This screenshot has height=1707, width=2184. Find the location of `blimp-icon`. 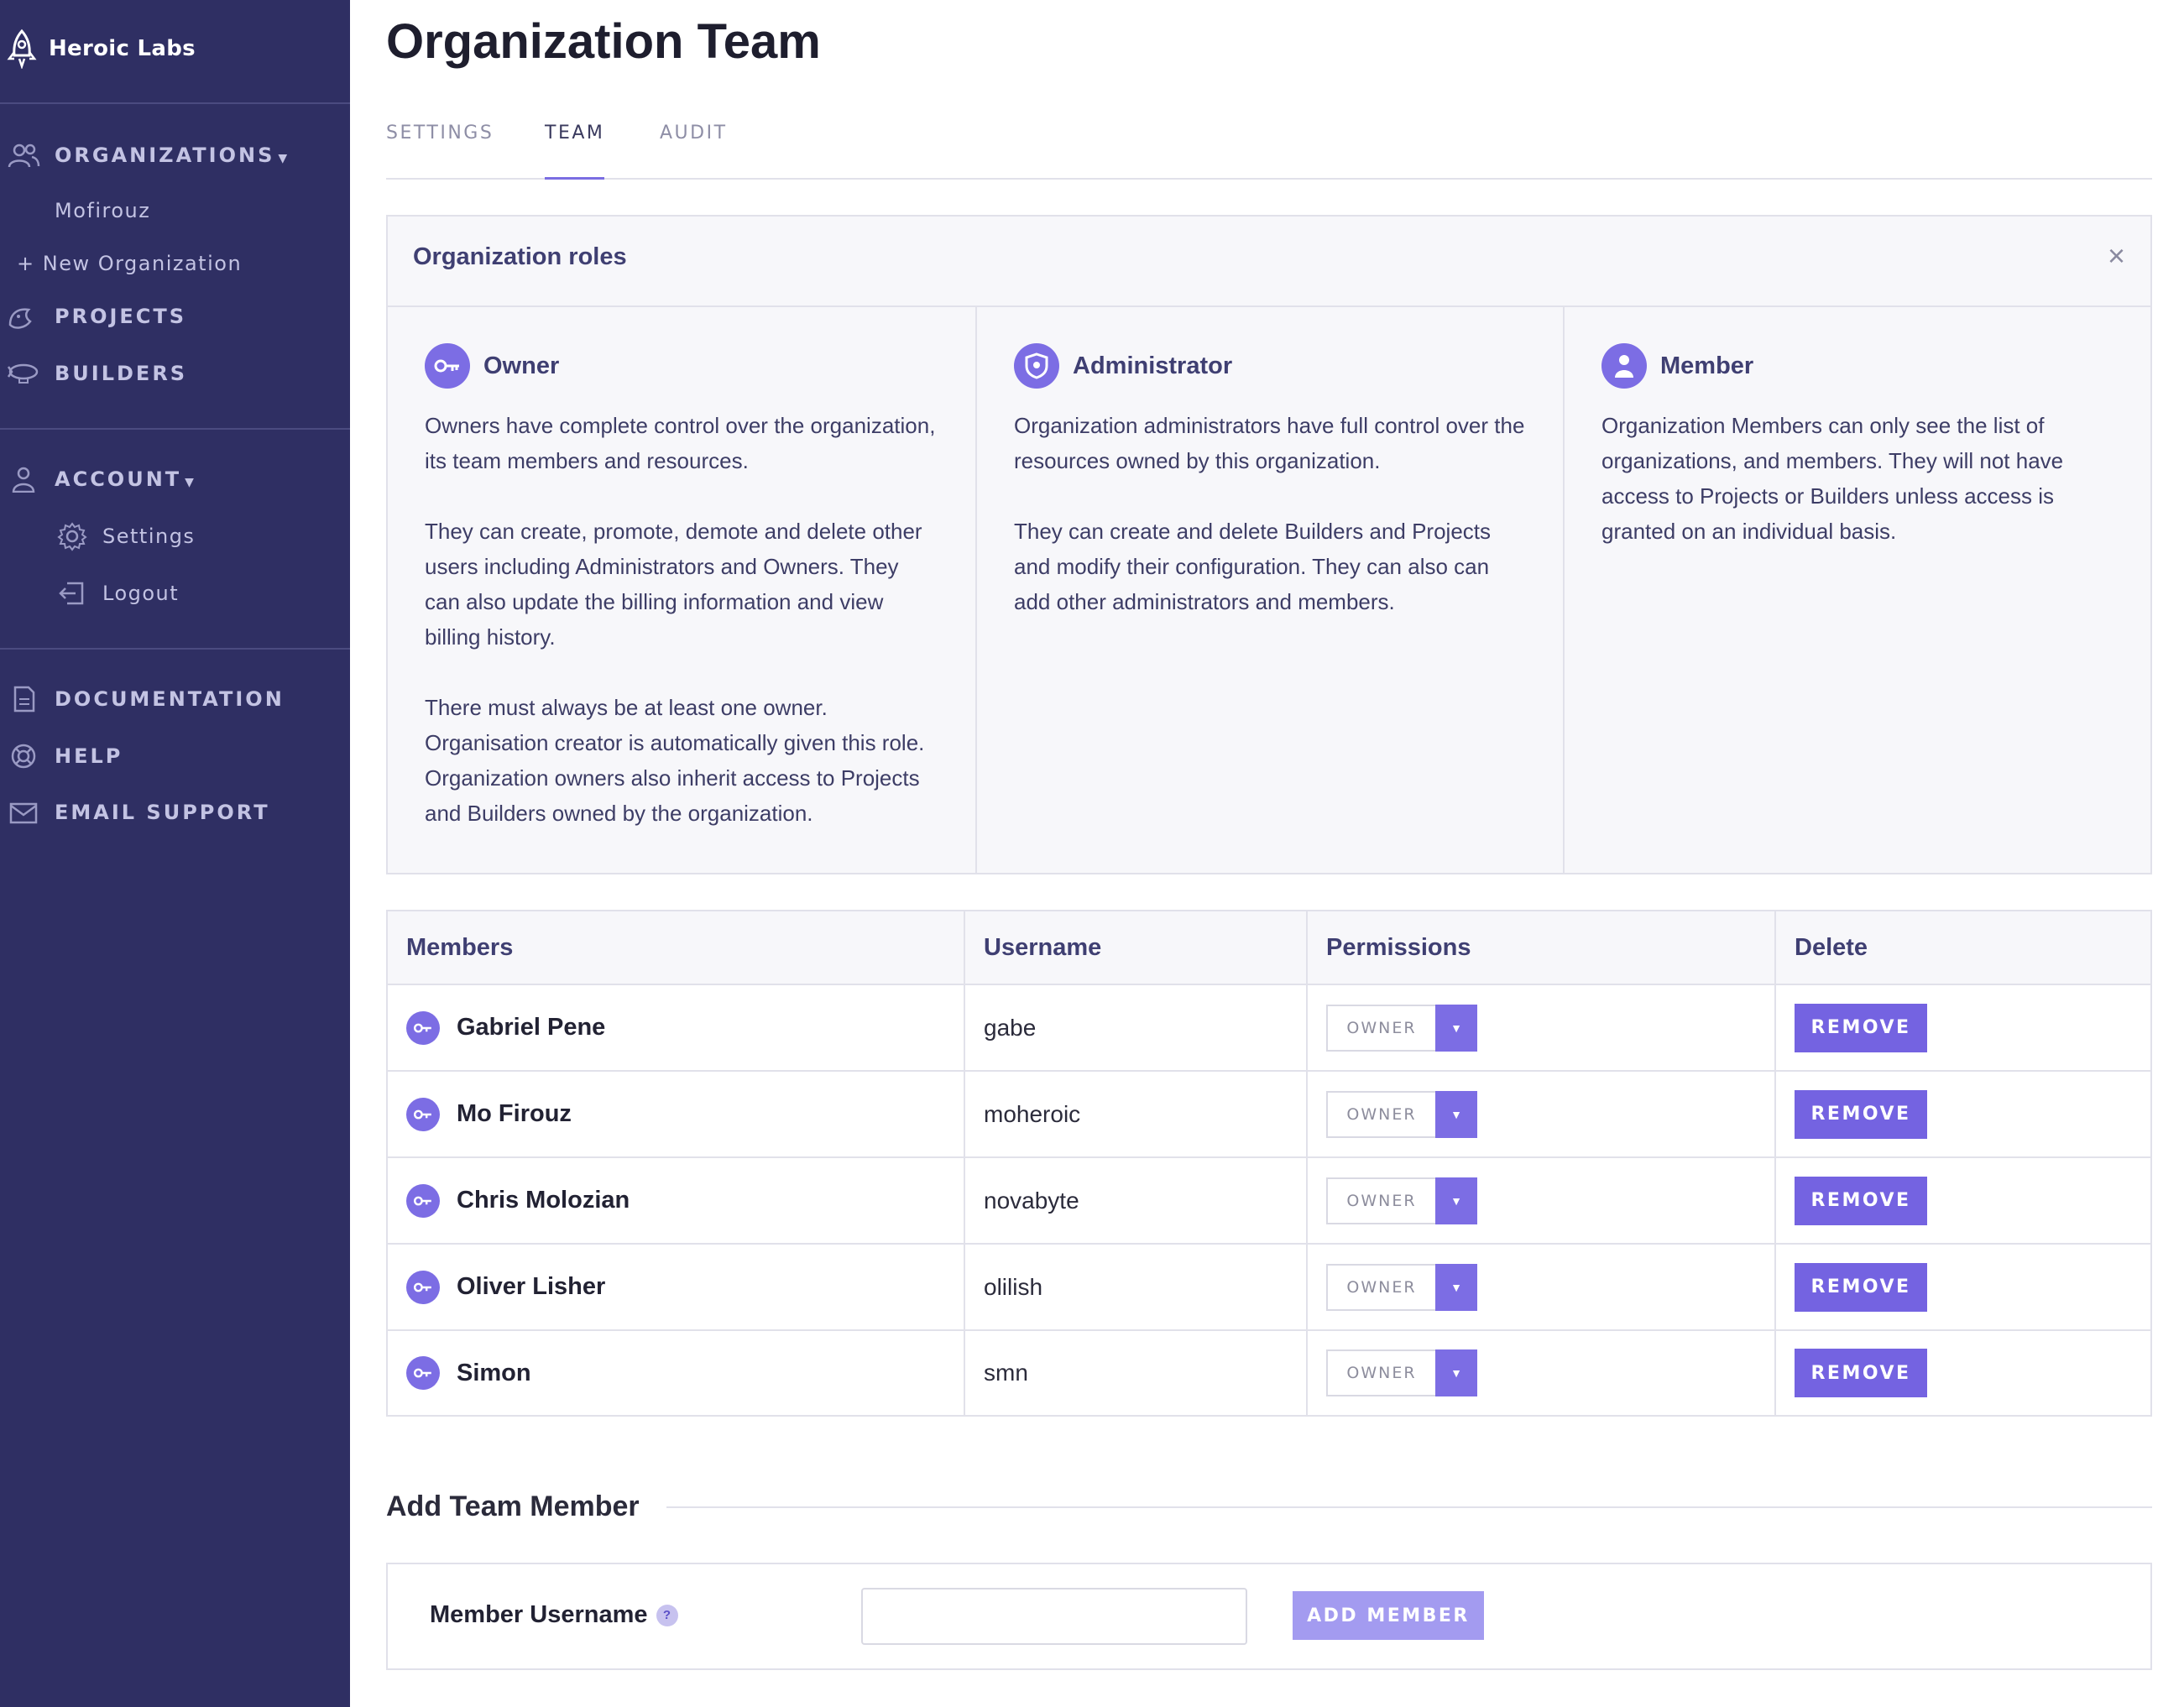

blimp-icon is located at coordinates (23, 373).